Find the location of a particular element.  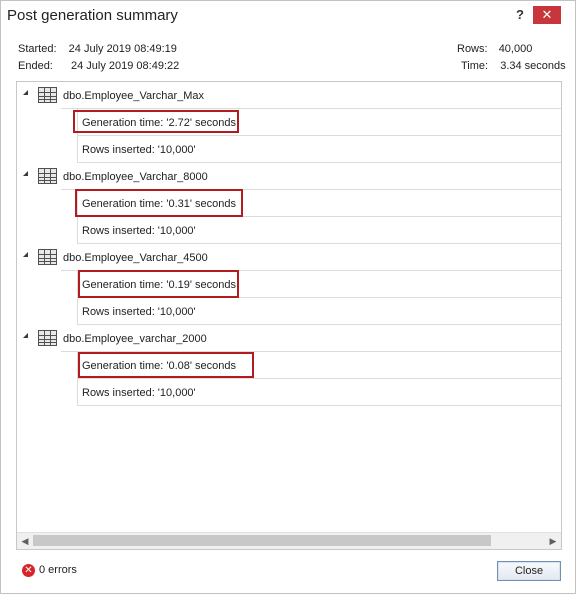

table-name: dbo.Employee_varchar_2000 is located at coordinates (135, 339).